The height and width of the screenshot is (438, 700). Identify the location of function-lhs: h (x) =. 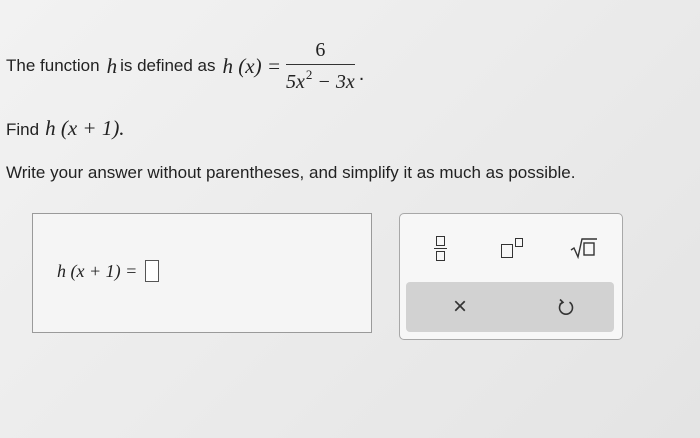
(251, 65).